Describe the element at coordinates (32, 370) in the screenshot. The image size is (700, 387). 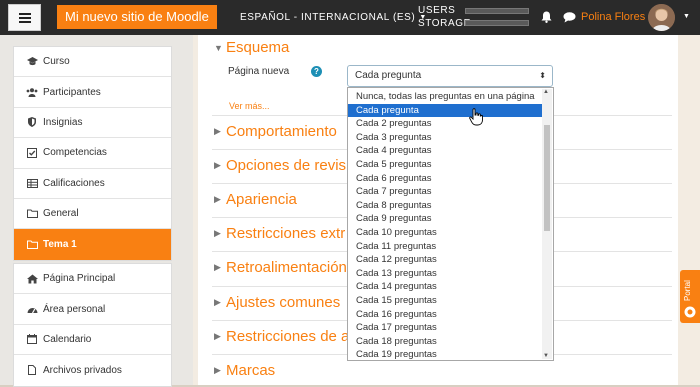
I see `file-icon` at that location.